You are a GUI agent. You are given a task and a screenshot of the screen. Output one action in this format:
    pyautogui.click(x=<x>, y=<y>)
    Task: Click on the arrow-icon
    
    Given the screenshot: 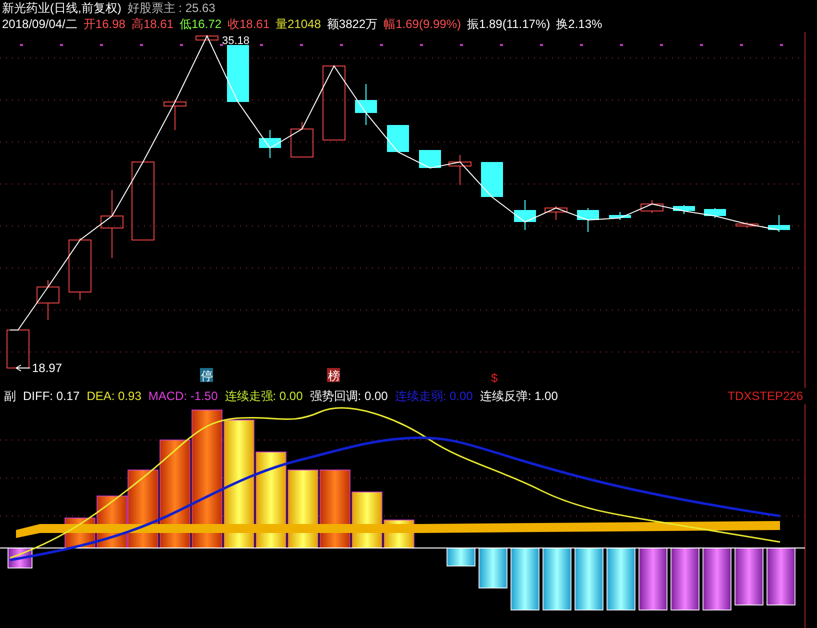 What is the action you would take?
    pyautogui.click(x=23, y=368)
    